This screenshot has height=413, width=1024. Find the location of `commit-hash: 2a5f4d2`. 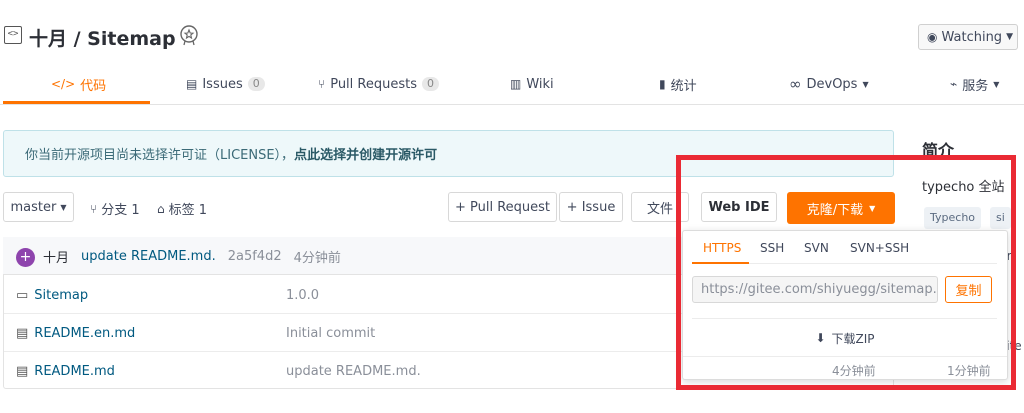

commit-hash: 2a5f4d2 is located at coordinates (255, 256).